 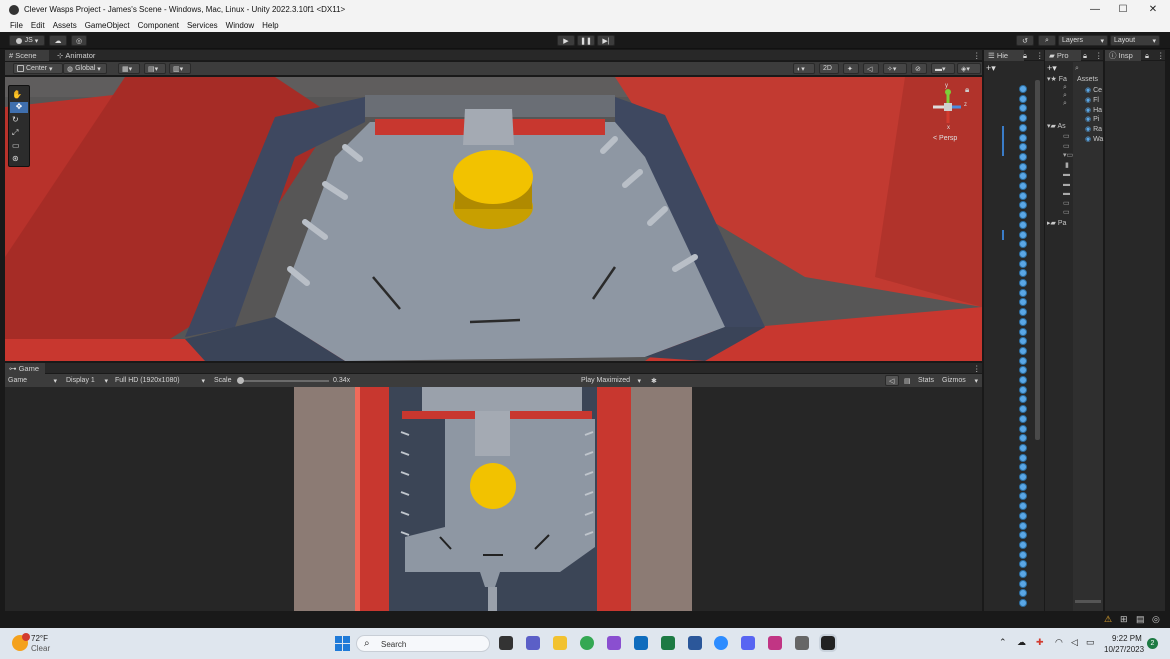 I want to click on layout-dropdown: Layout ▾, so click(x=1135, y=40).